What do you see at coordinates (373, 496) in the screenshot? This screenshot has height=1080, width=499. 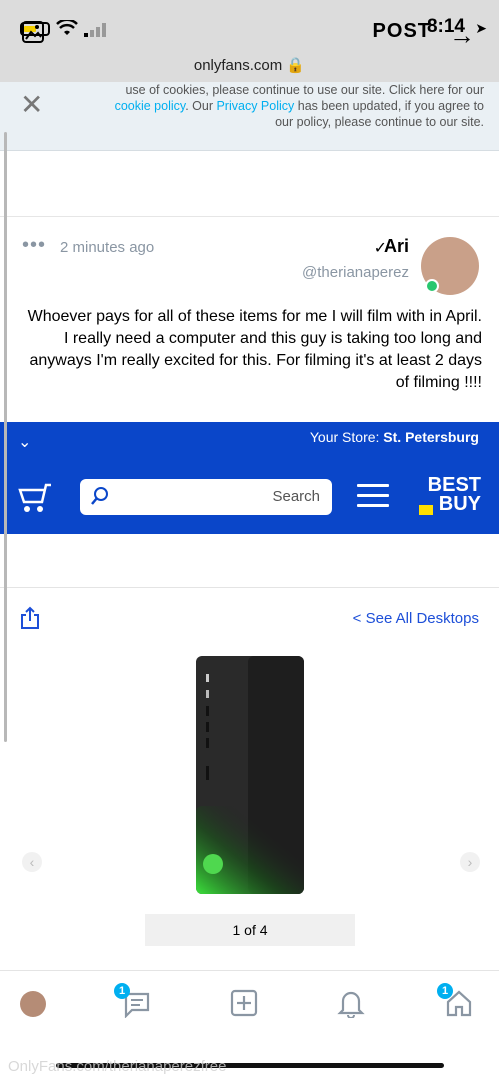 I see `hamburger-menu-icon` at bounding box center [373, 496].